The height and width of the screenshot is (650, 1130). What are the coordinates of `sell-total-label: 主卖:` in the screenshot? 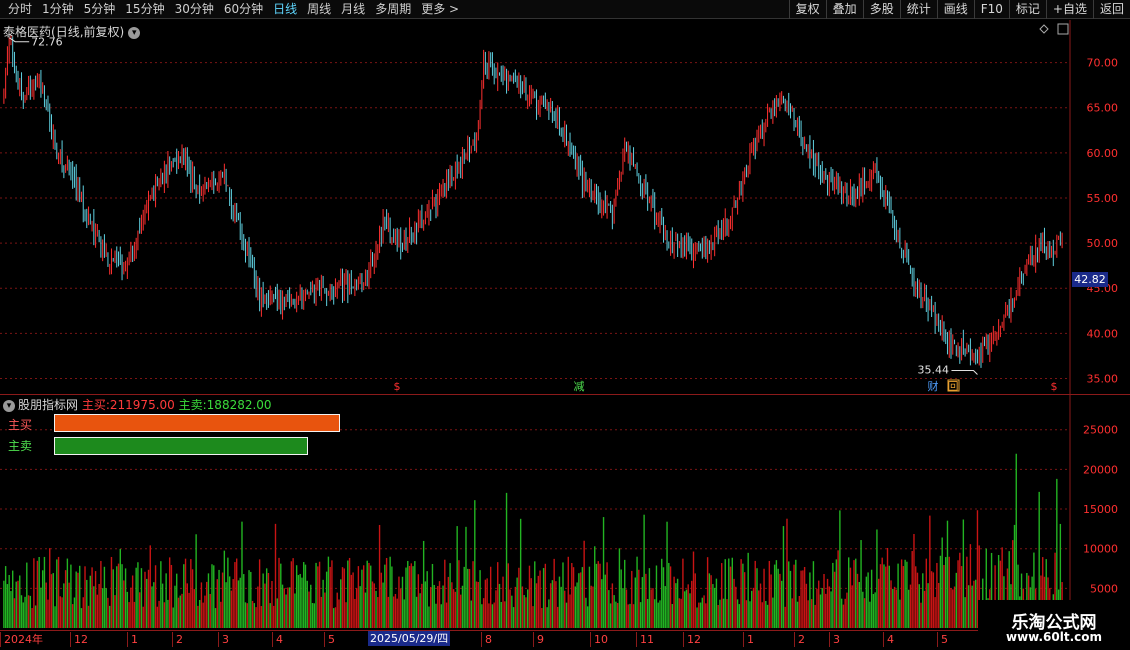 It's located at (192, 405).